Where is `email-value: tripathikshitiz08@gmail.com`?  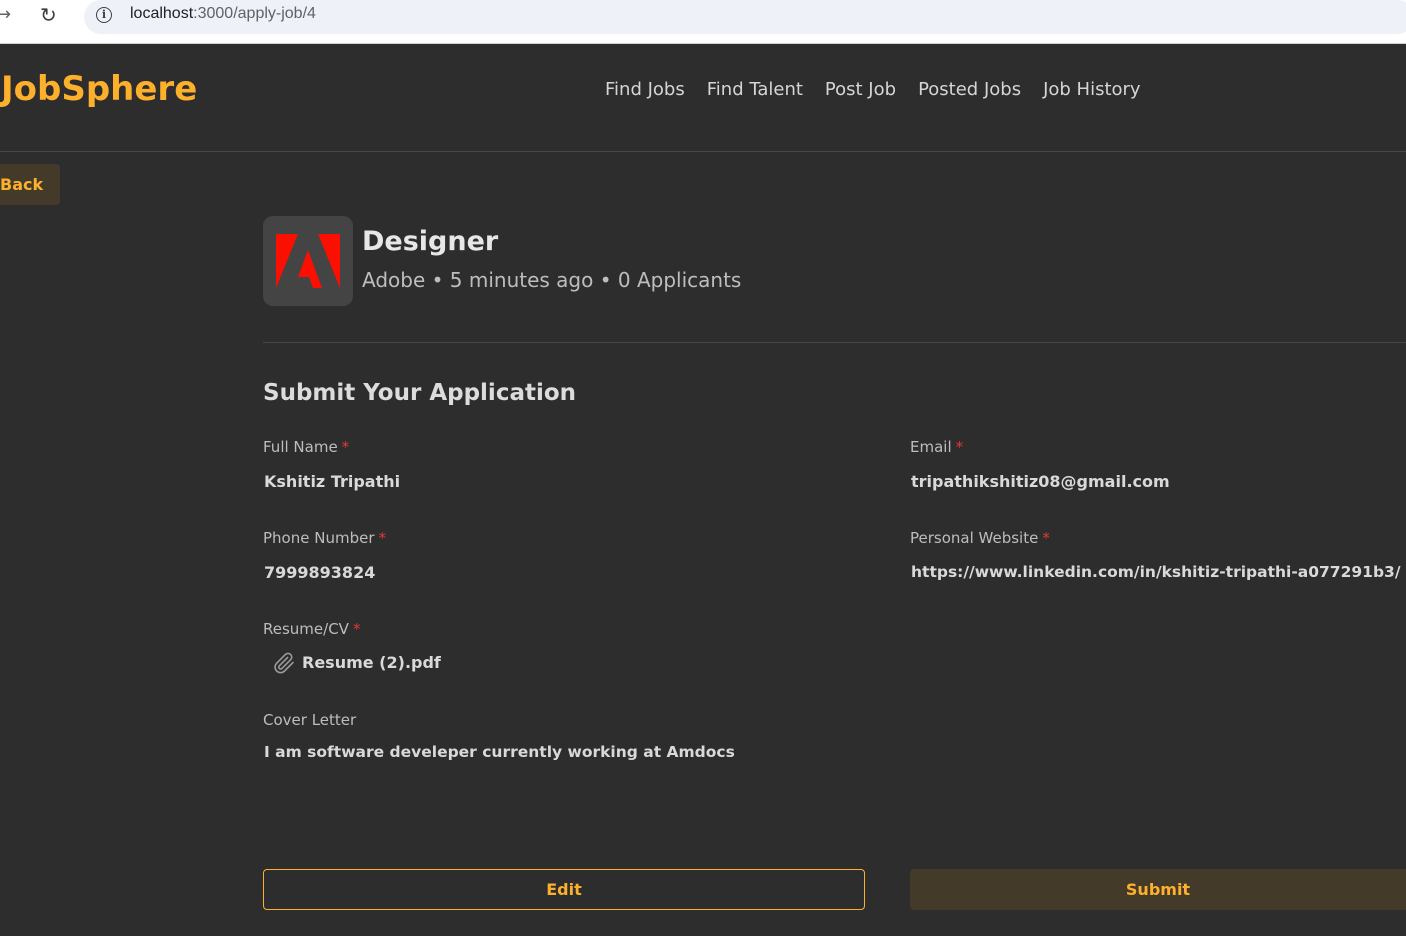 email-value: tripathikshitiz08@gmail.com is located at coordinates (1040, 481).